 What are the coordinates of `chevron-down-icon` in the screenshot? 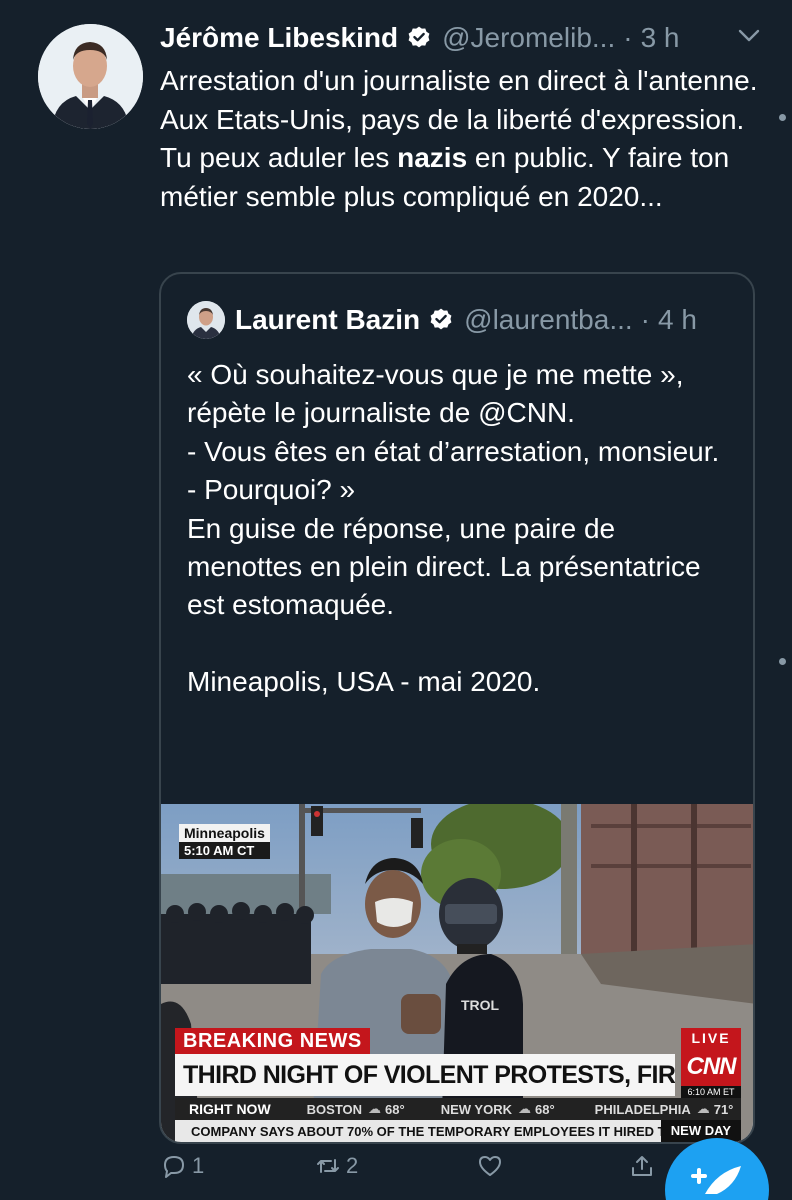 It's located at (749, 36).